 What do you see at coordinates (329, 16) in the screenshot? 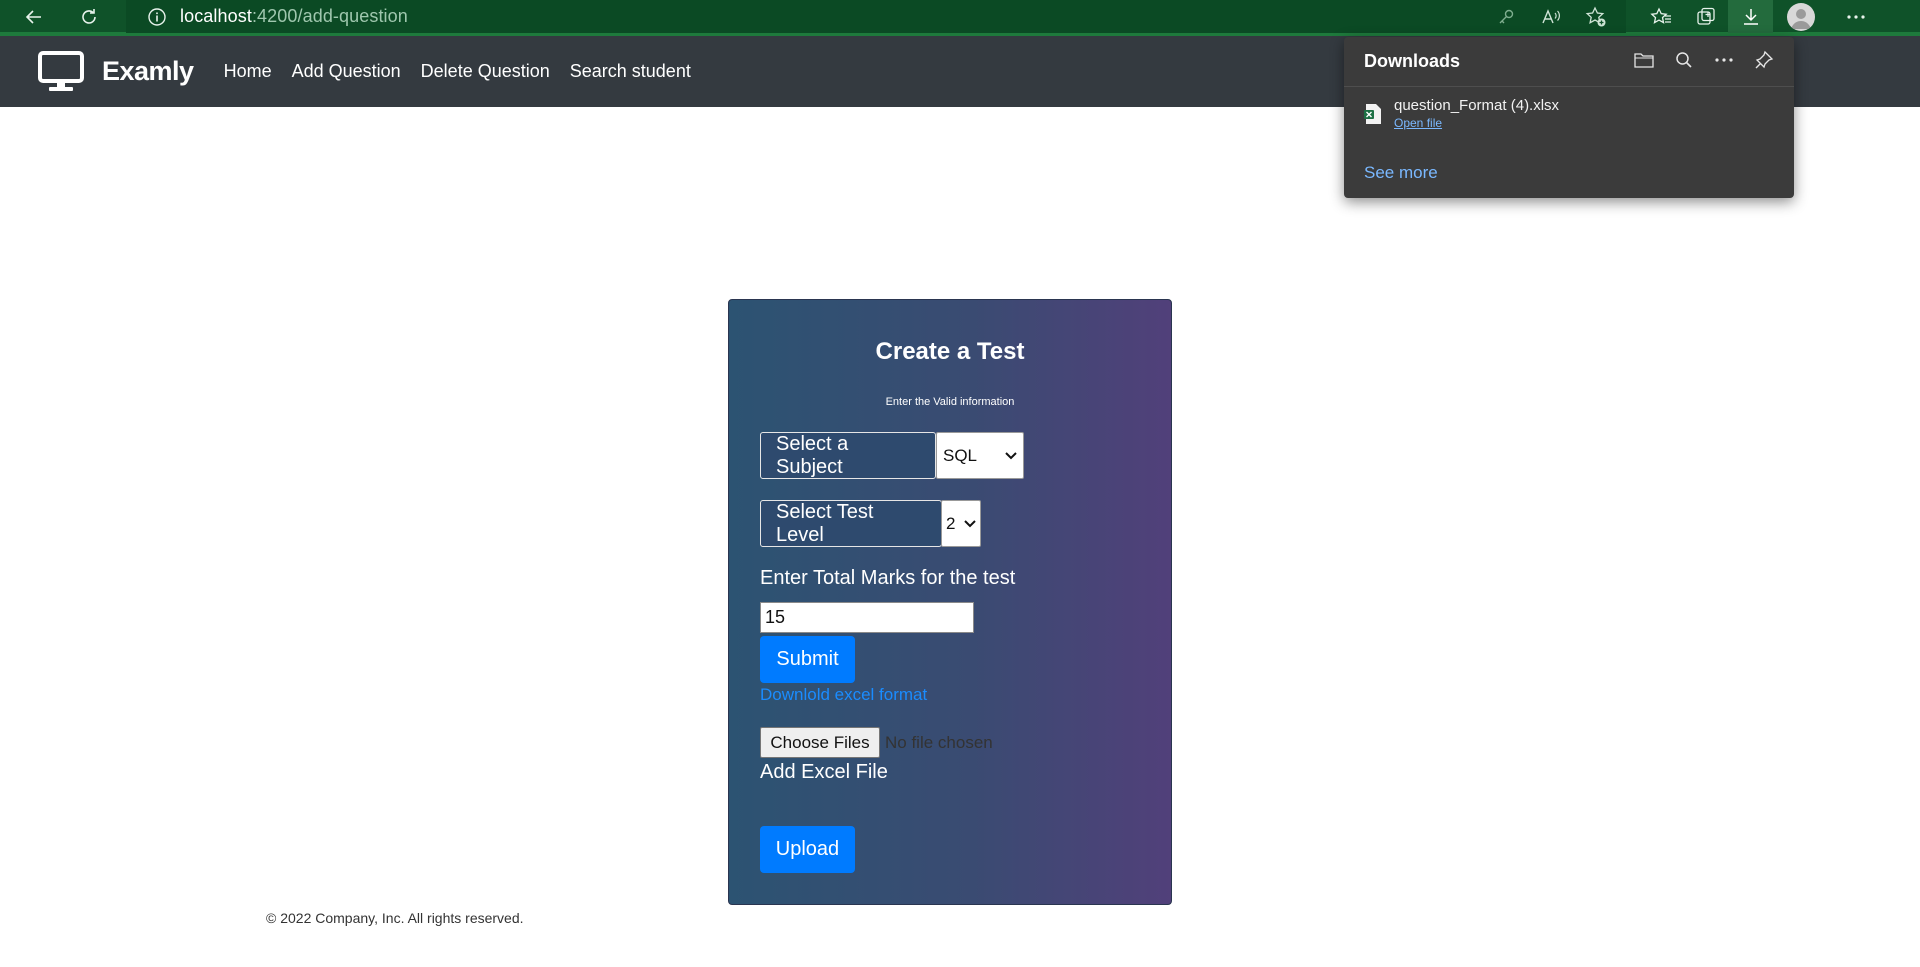
I see `url-path: :4200/add-question` at bounding box center [329, 16].